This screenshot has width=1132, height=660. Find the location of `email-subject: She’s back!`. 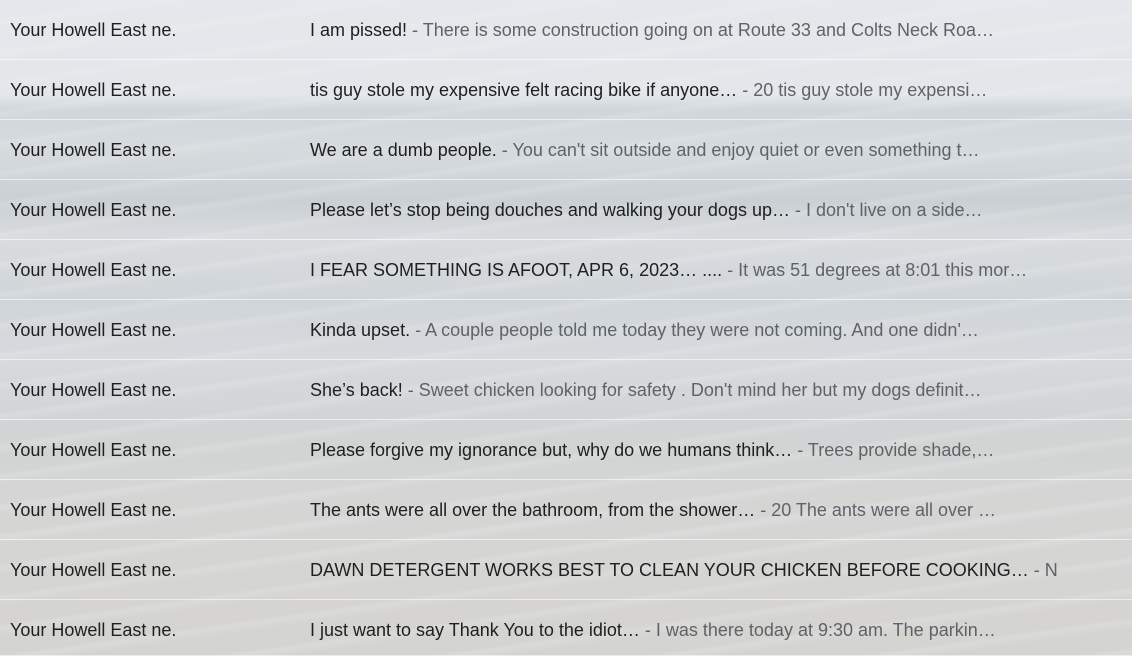

email-subject: She’s back! is located at coordinates (356, 390).